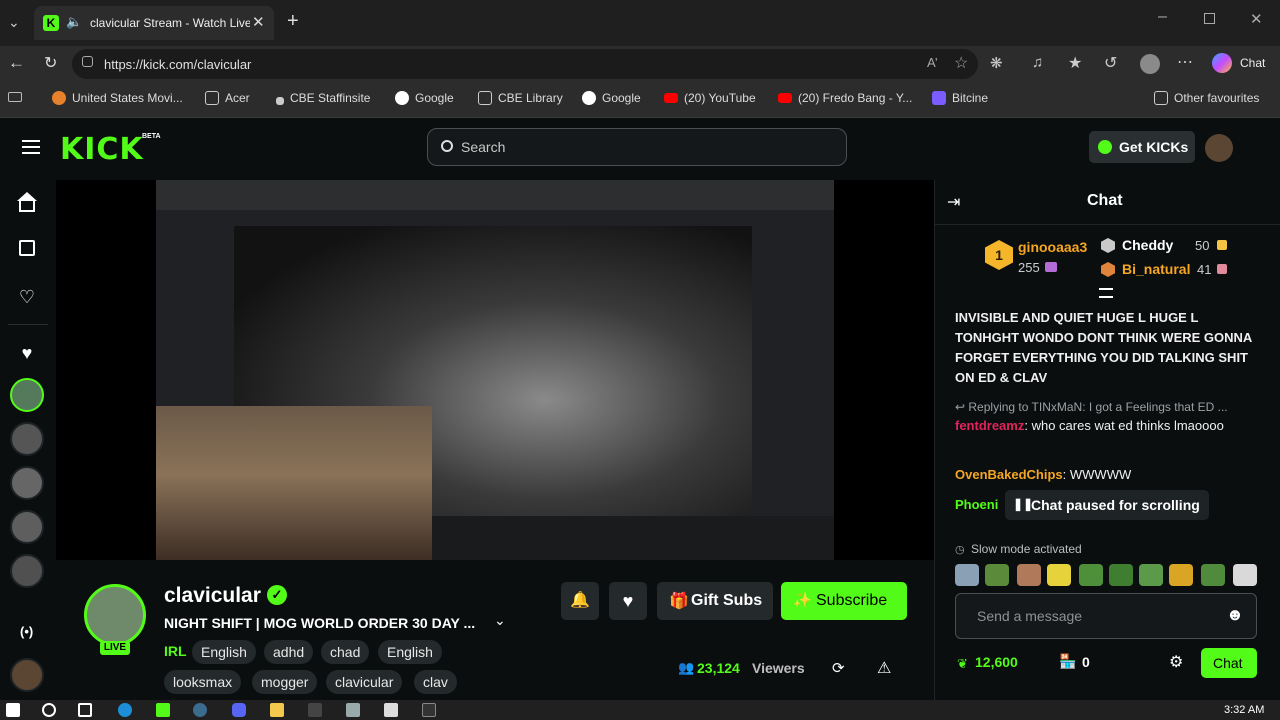 The height and width of the screenshot is (720, 1280). Describe the element at coordinates (87, 61) in the screenshot. I see `page-info-icon` at that location.